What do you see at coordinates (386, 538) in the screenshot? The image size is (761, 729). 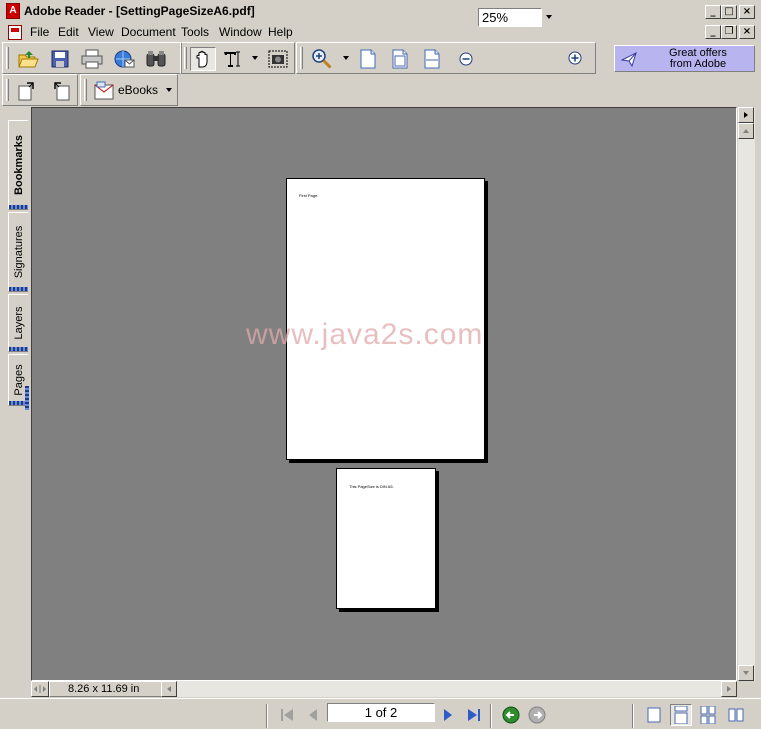 I see `pdf-page-2: This PageSize is DIN A5.` at bounding box center [386, 538].